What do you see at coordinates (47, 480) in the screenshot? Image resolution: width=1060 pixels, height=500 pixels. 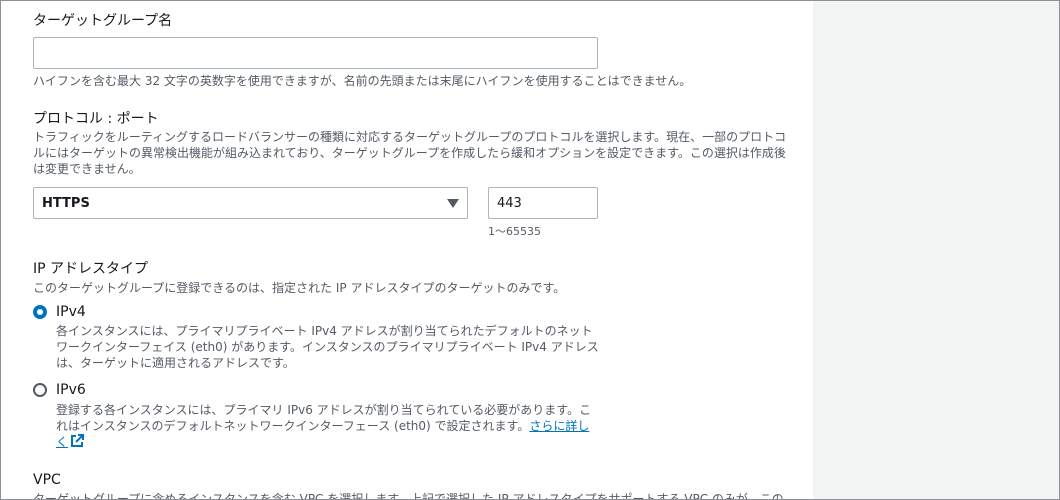 I see `vpc-label: VPC` at bounding box center [47, 480].